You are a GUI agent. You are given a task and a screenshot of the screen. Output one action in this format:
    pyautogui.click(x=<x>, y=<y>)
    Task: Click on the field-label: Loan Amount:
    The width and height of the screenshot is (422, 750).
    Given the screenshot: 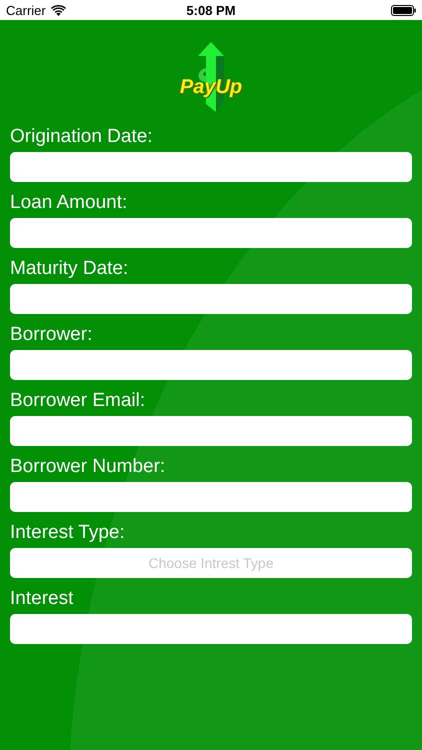 What is the action you would take?
    pyautogui.click(x=69, y=202)
    